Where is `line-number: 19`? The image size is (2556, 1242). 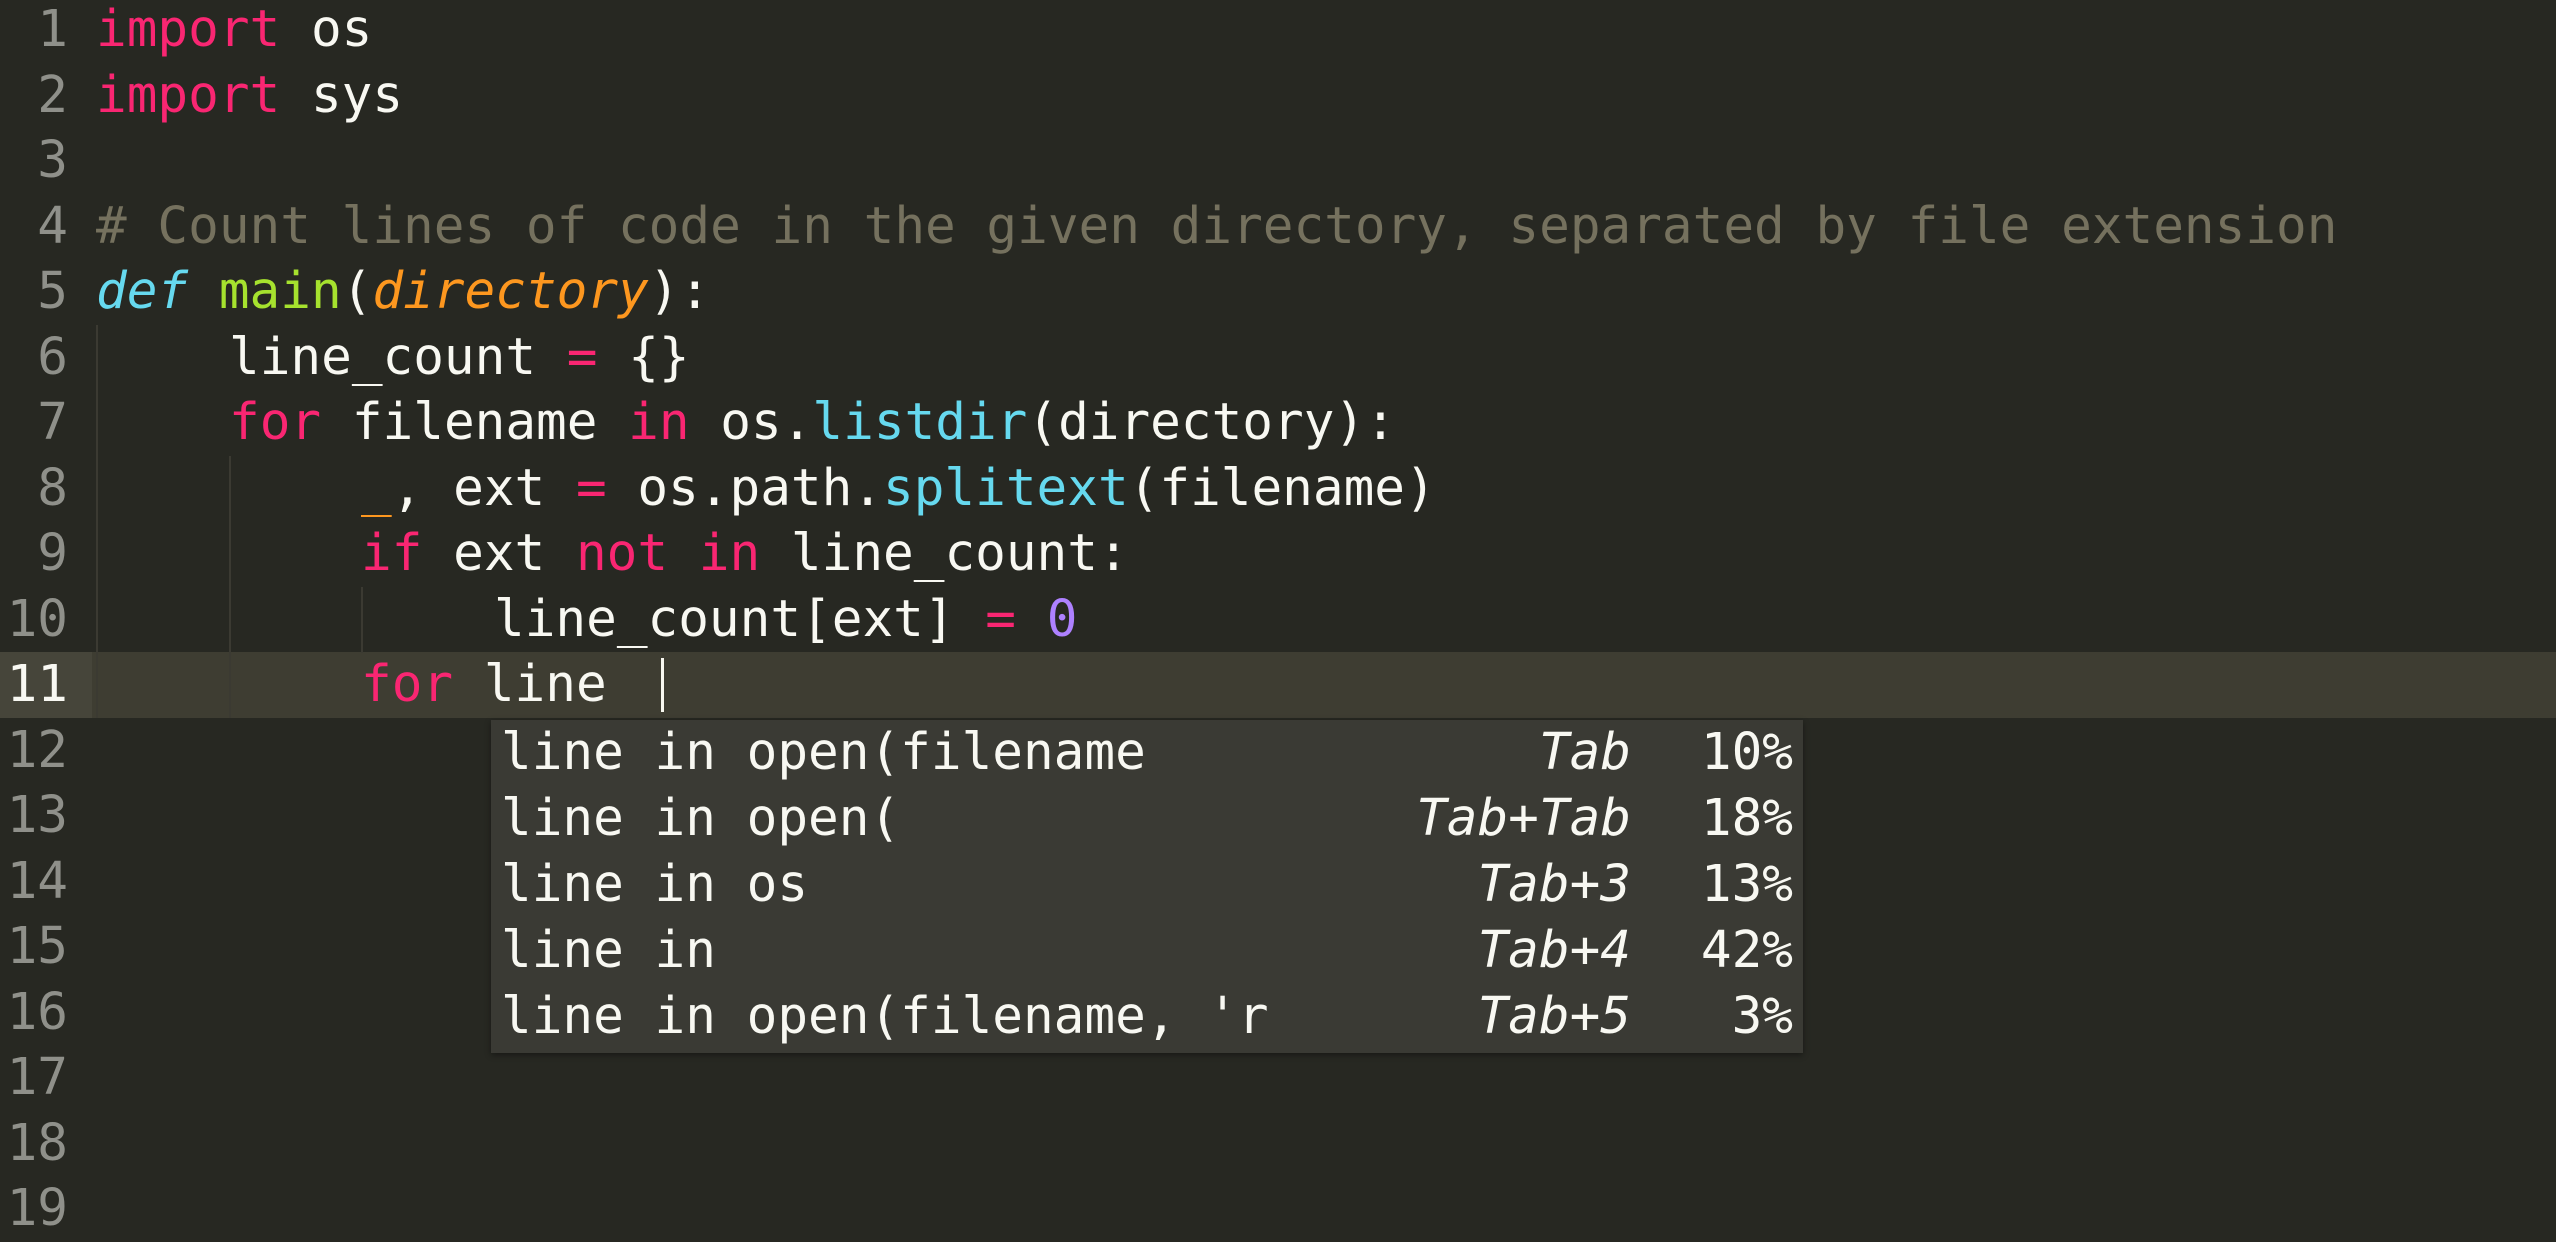
line-number: 19 is located at coordinates (37, 1208).